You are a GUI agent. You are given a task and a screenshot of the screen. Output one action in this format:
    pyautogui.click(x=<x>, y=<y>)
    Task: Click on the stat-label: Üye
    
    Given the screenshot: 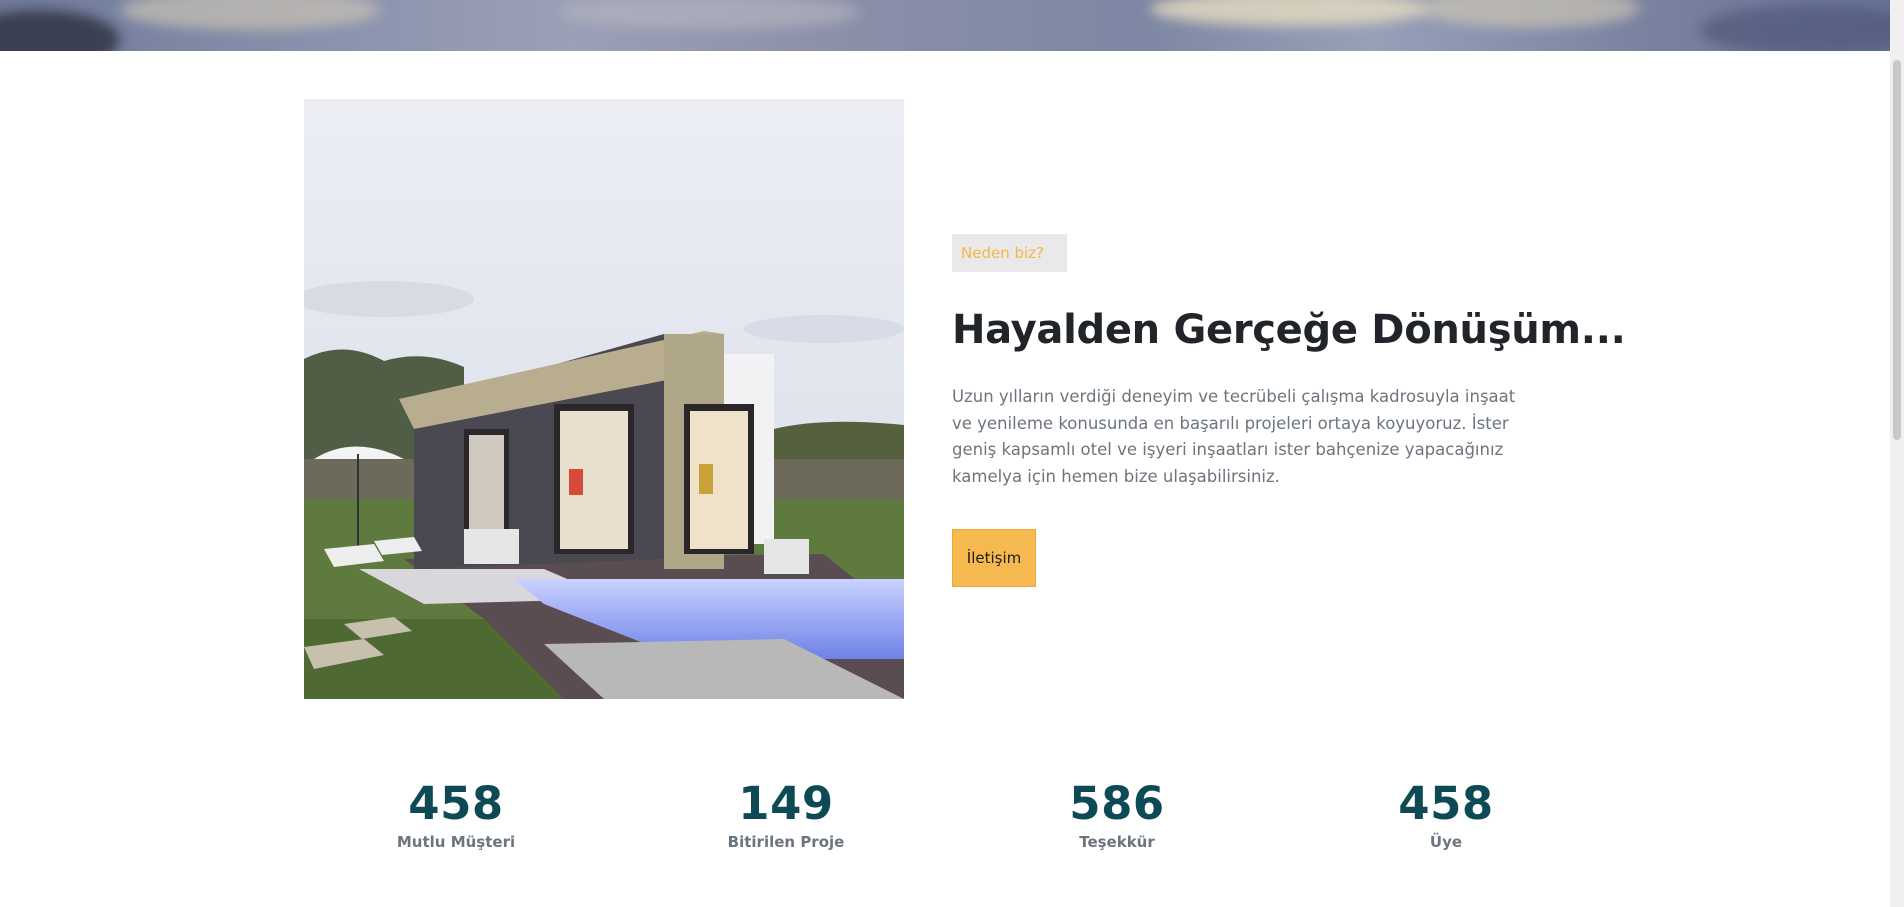 What is the action you would take?
    pyautogui.click(x=1446, y=842)
    